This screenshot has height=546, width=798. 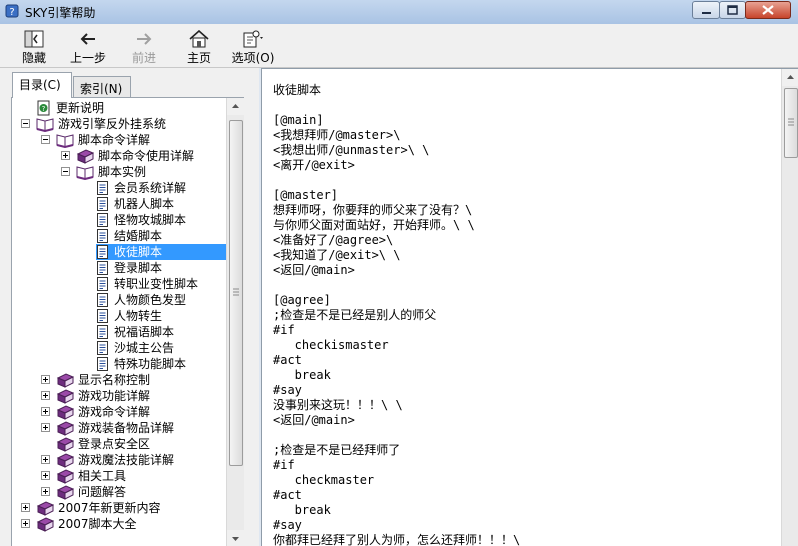 What do you see at coordinates (104, 444) in the screenshot?
I see `tree-item-safe-zone: 登录点安全区` at bounding box center [104, 444].